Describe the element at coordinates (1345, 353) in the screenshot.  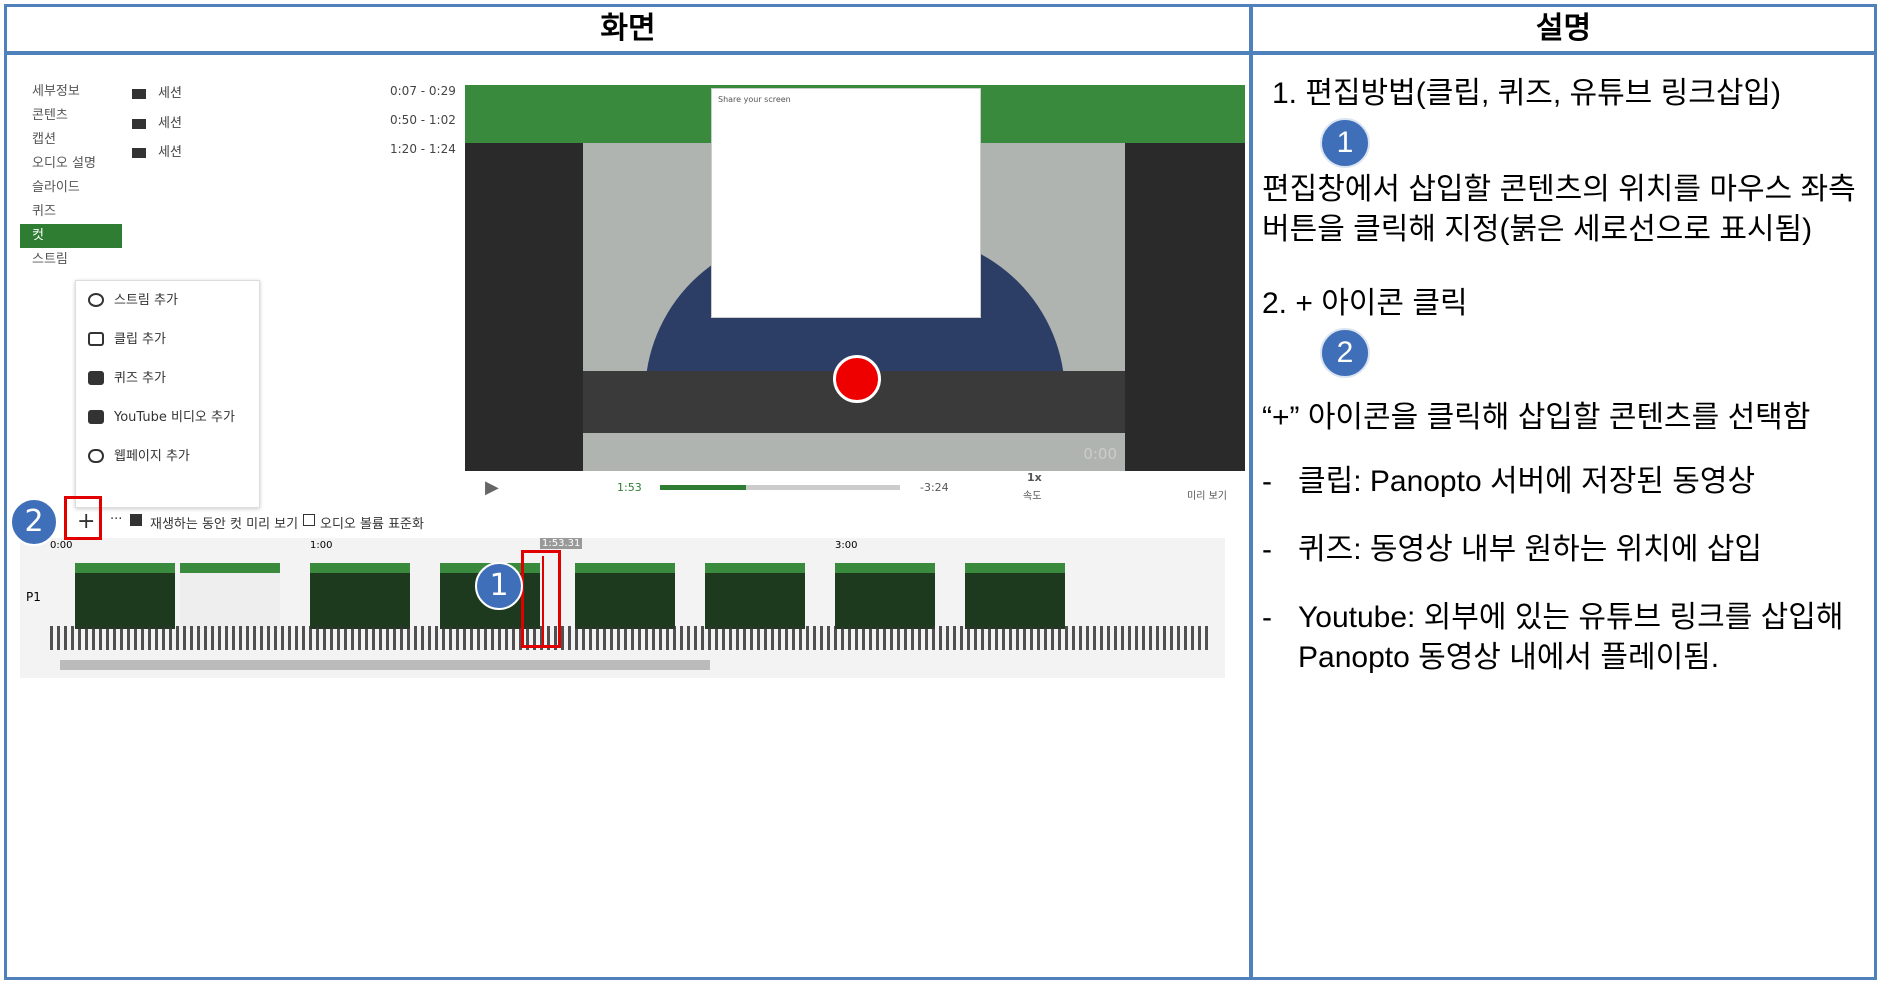
I see `step2-badge: 2` at that location.